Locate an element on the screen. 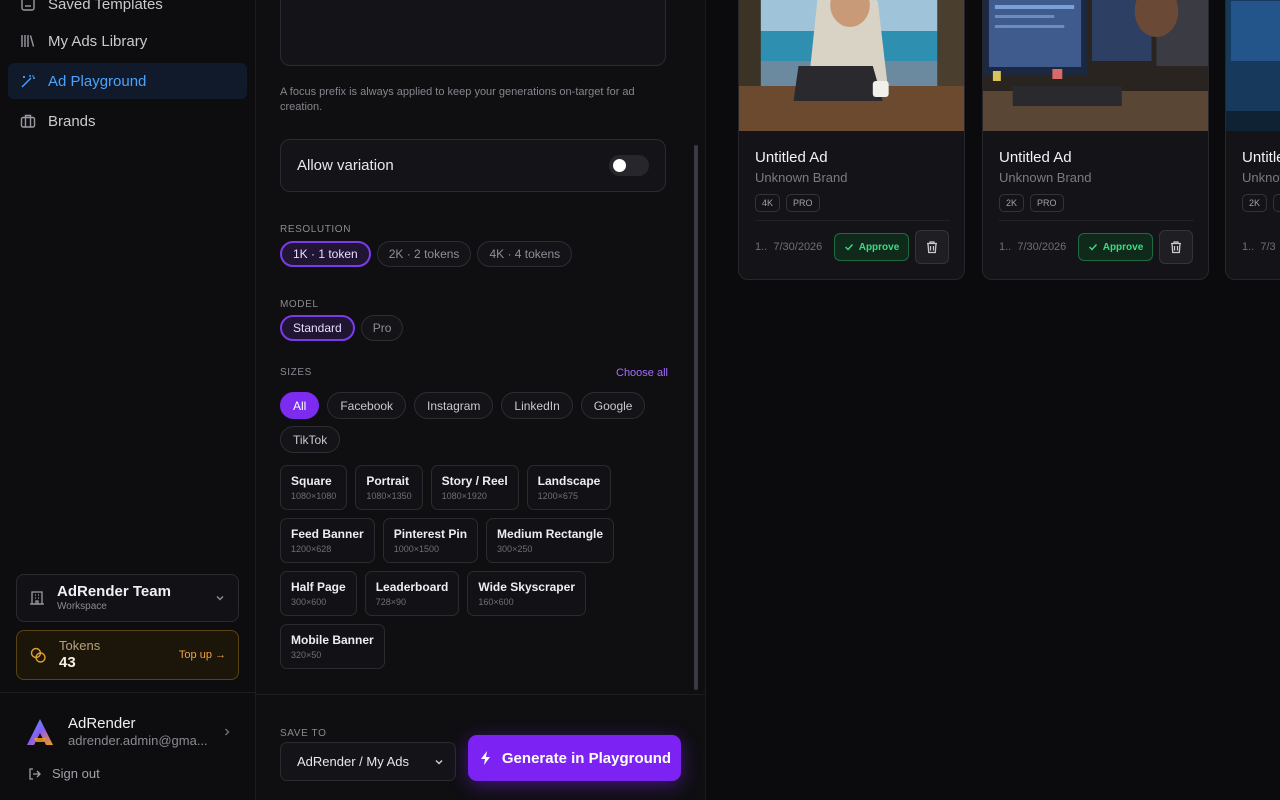 The width and height of the screenshot is (1280, 800). resolution-option-4k: 4K · 4 tokens is located at coordinates (525, 254).